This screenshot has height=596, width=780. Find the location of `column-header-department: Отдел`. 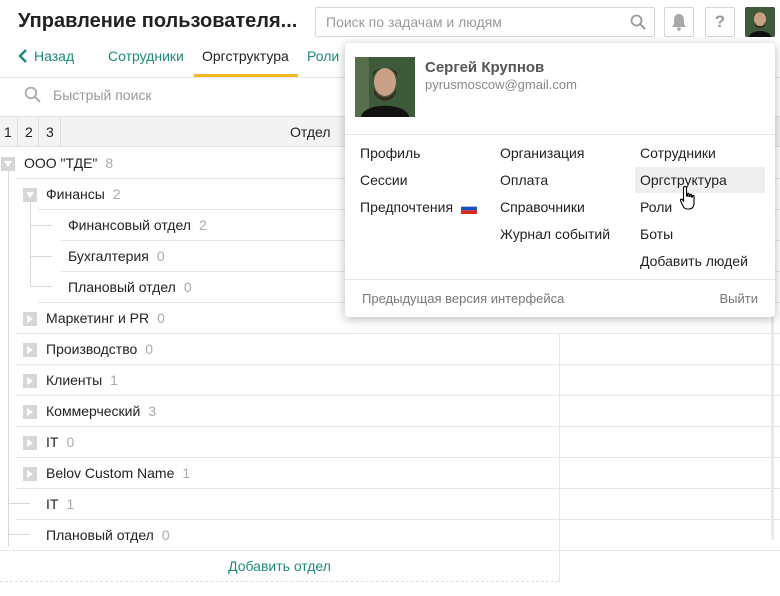

column-header-department: Отдел is located at coordinates (310, 132).